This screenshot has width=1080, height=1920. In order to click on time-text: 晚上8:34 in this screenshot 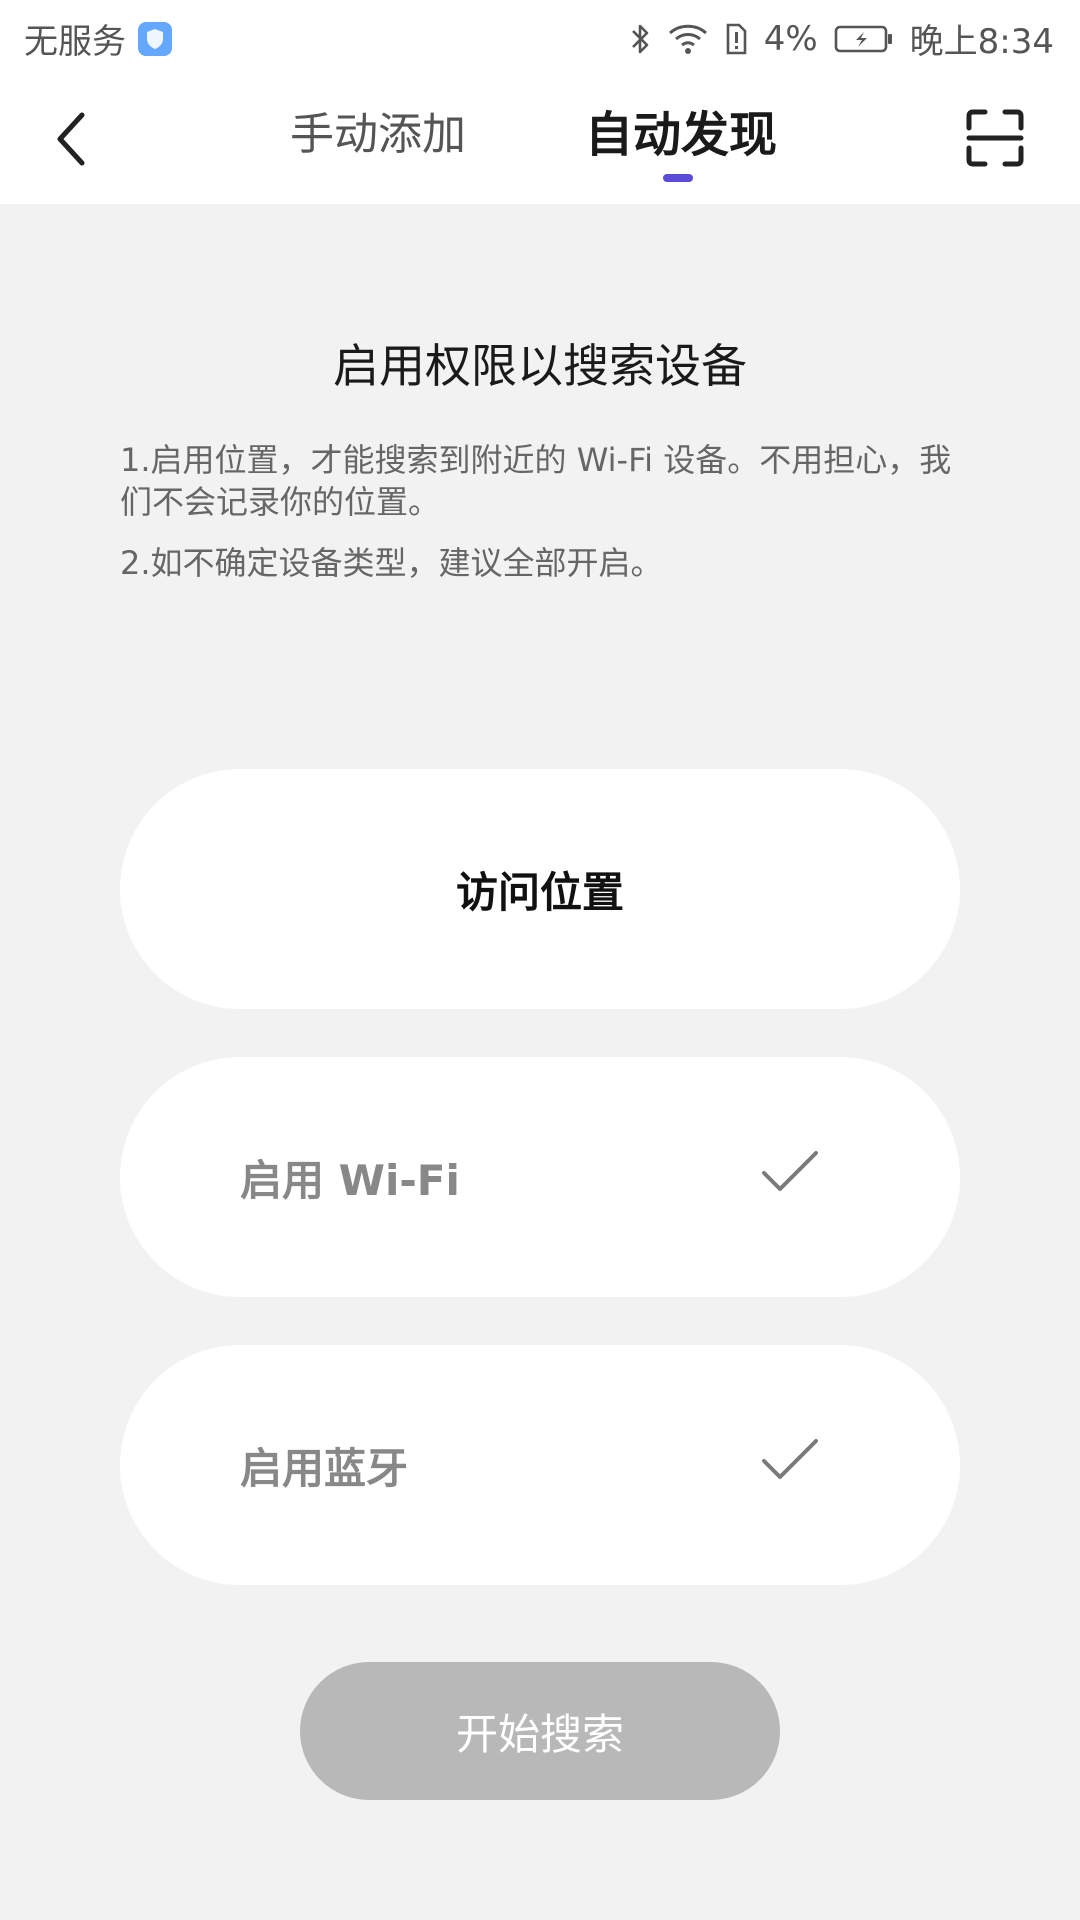, I will do `click(981, 42)`.